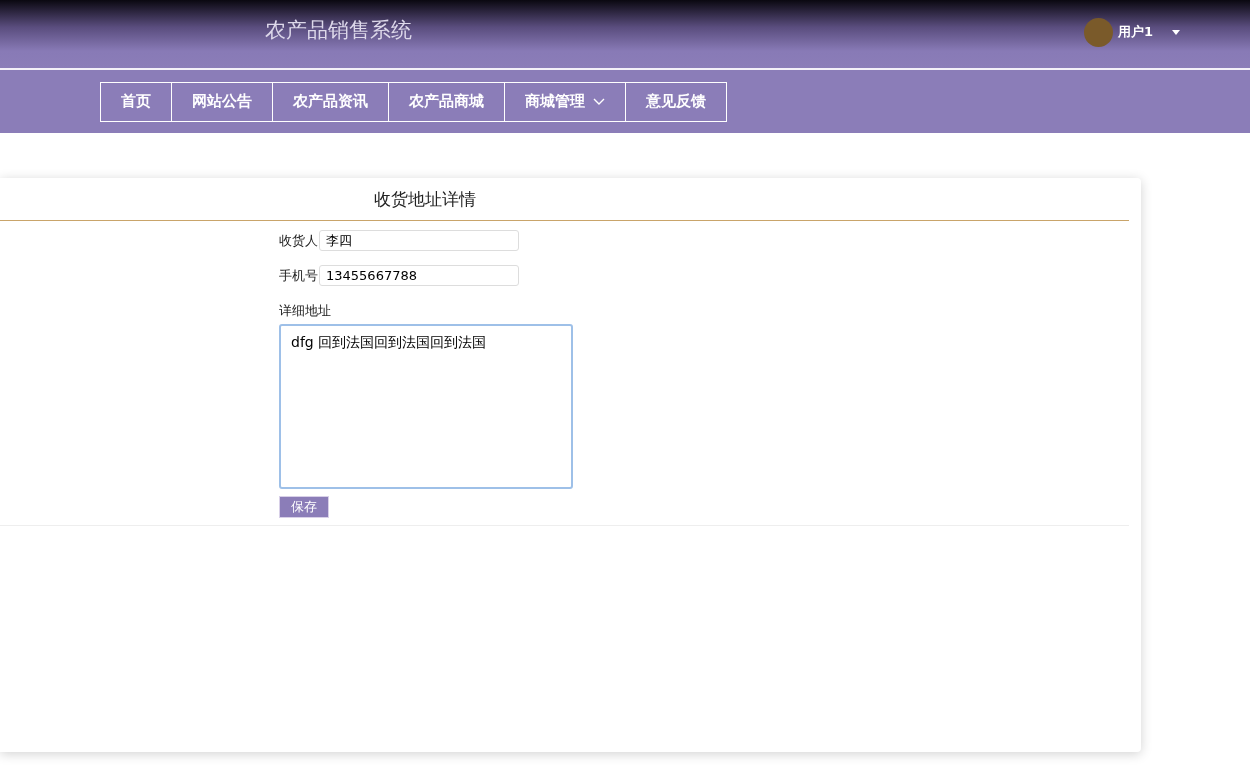 The image size is (1250, 766). What do you see at coordinates (298, 240) in the screenshot?
I see `field-label: 收货人` at bounding box center [298, 240].